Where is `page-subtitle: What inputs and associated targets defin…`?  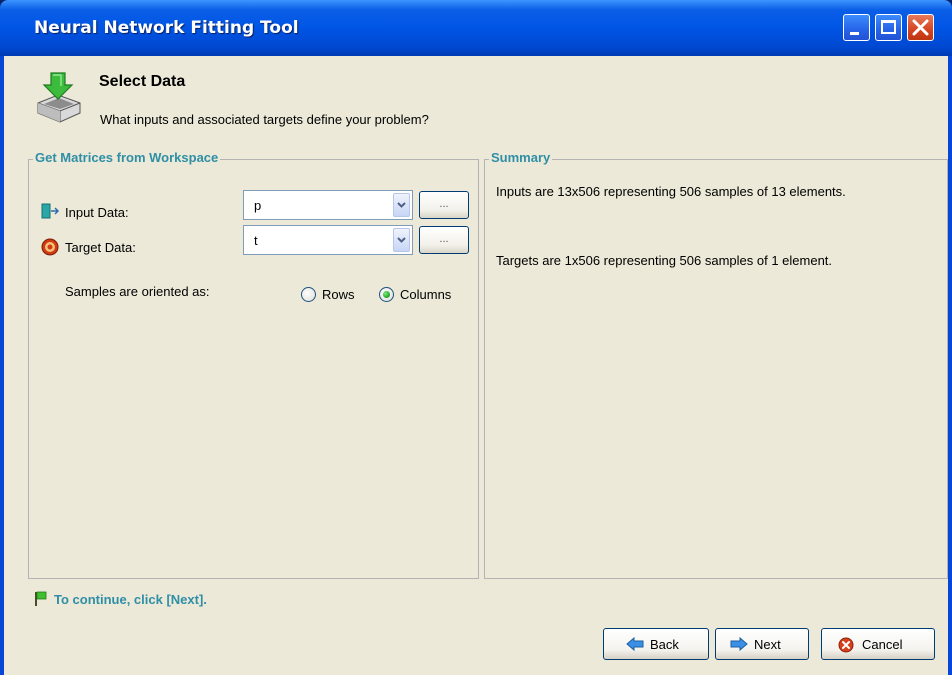
page-subtitle: What inputs and associated targets defin… is located at coordinates (264, 119).